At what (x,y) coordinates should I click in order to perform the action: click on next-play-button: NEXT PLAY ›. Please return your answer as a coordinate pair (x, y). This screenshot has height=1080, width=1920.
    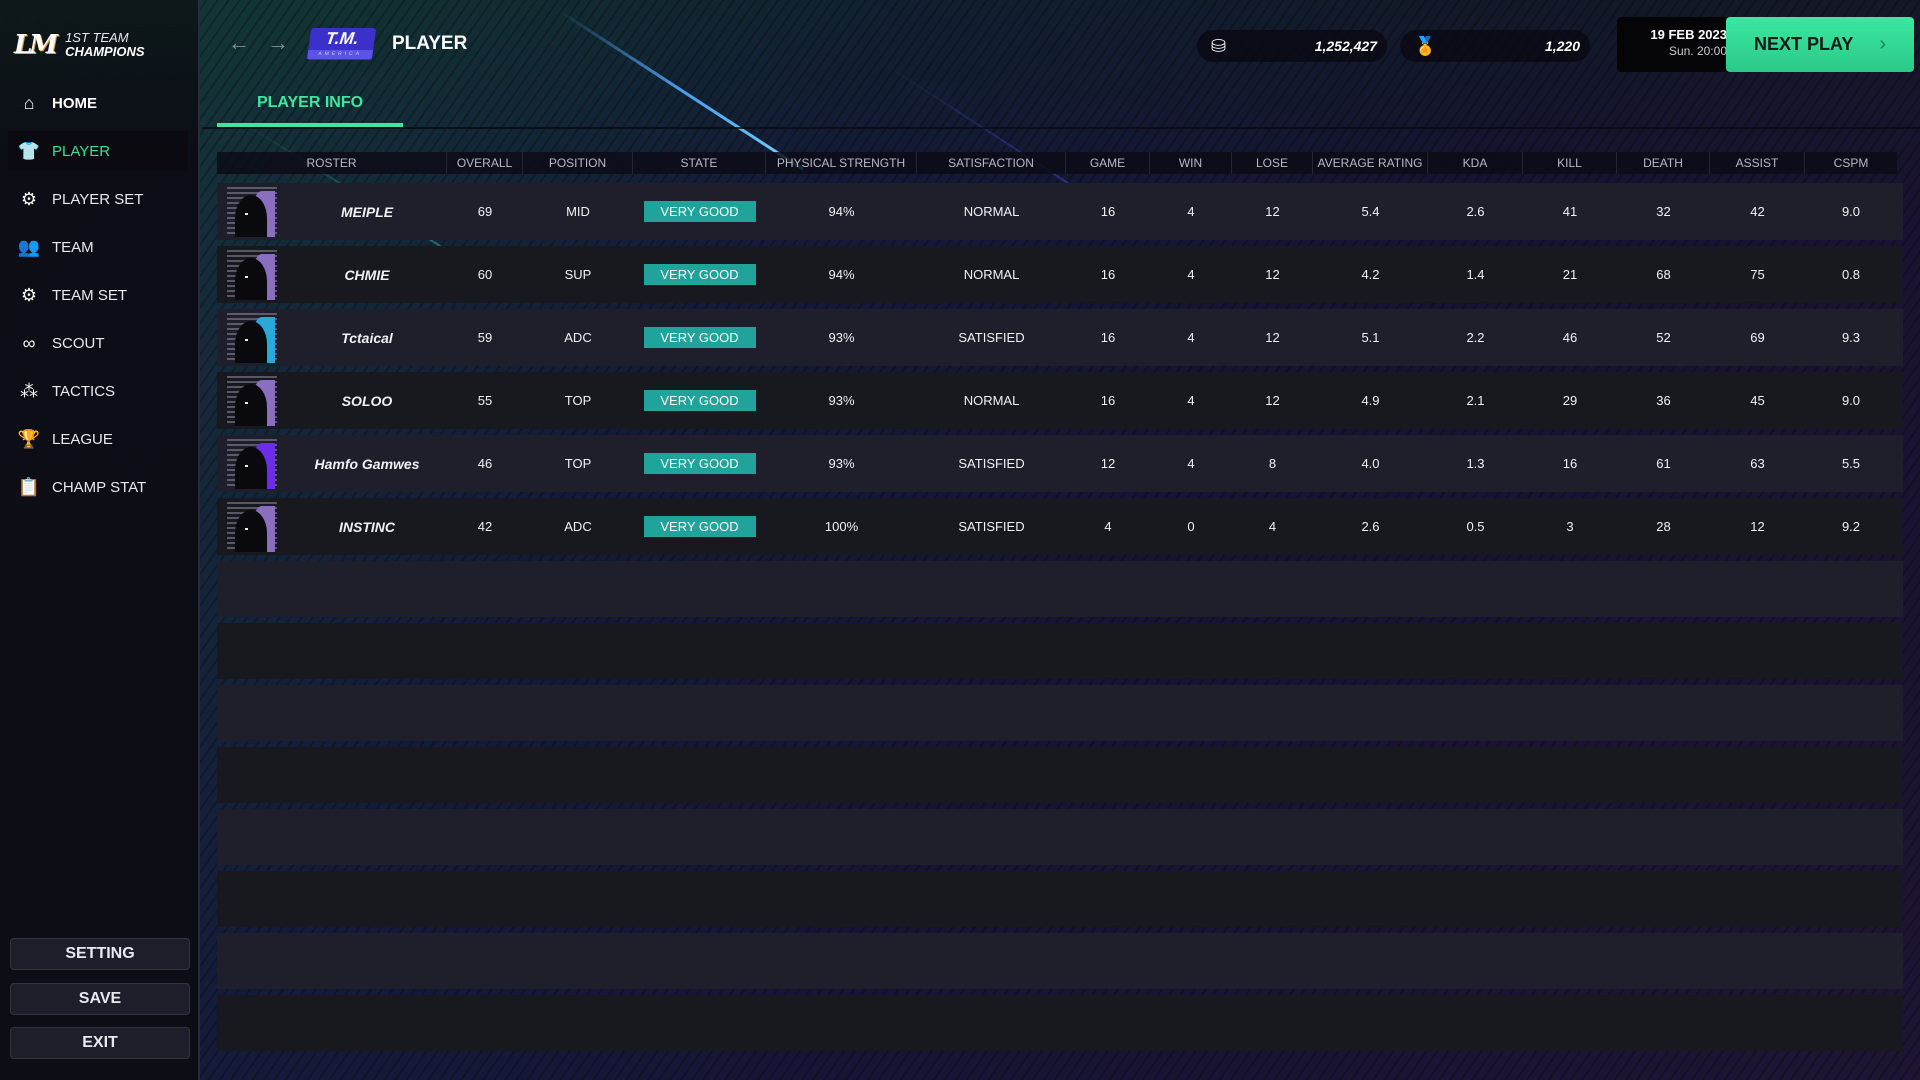
    Looking at the image, I should click on (1820, 44).